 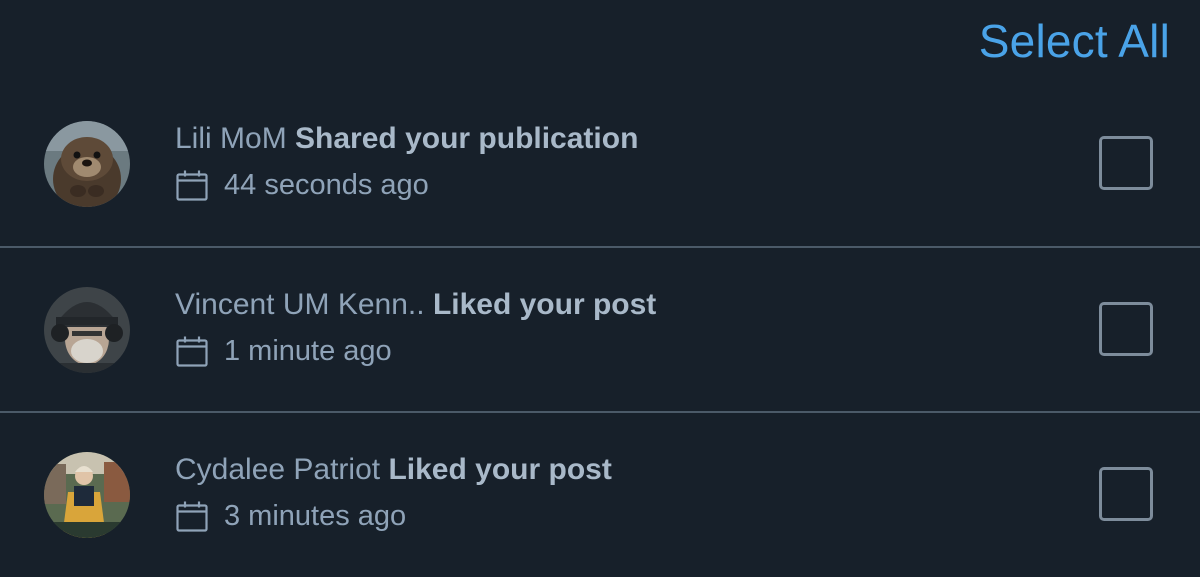 I want to click on helmeted-man-avatar-image, so click(x=87, y=330).